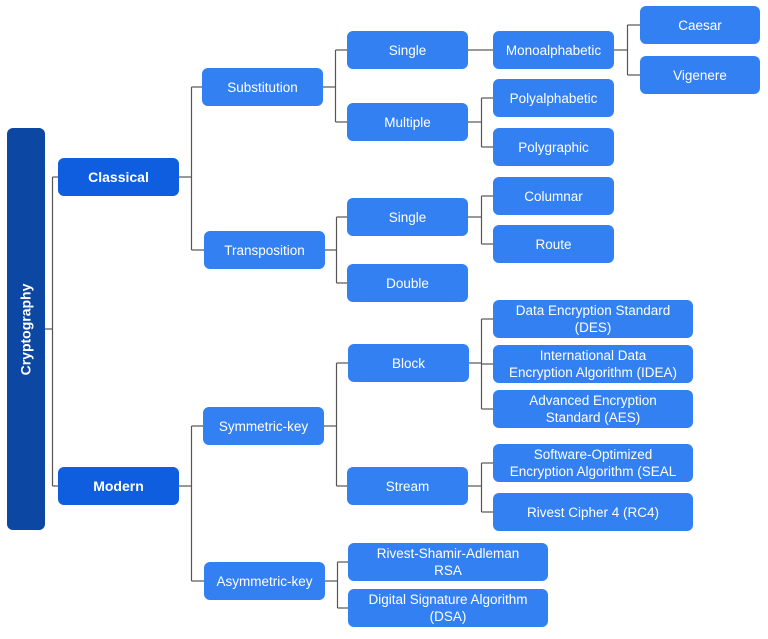 Image resolution: width=768 pixels, height=639 pixels. I want to click on node-block: Block, so click(408, 363).